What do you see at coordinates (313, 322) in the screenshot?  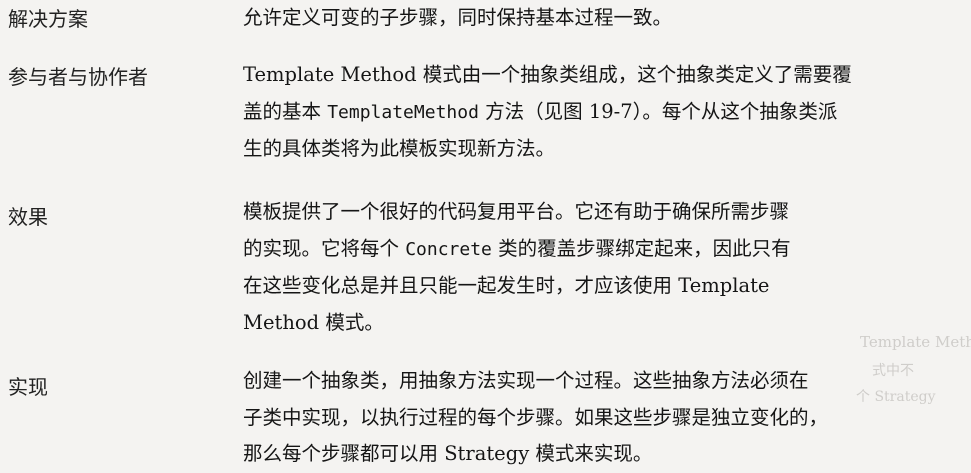 I see `body-line: Method 模式。` at bounding box center [313, 322].